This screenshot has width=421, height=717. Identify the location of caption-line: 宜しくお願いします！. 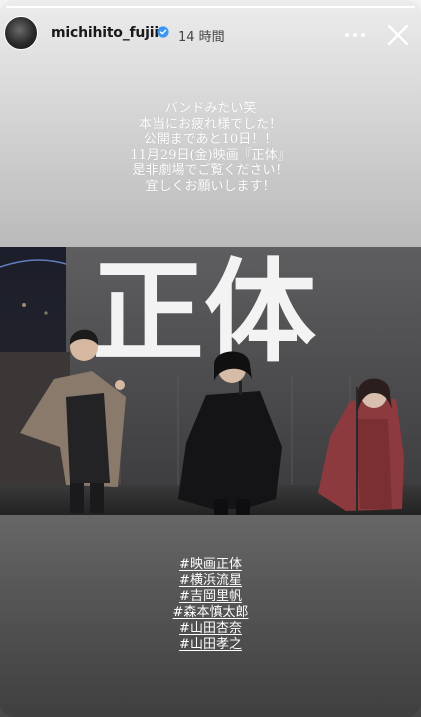
(210, 186).